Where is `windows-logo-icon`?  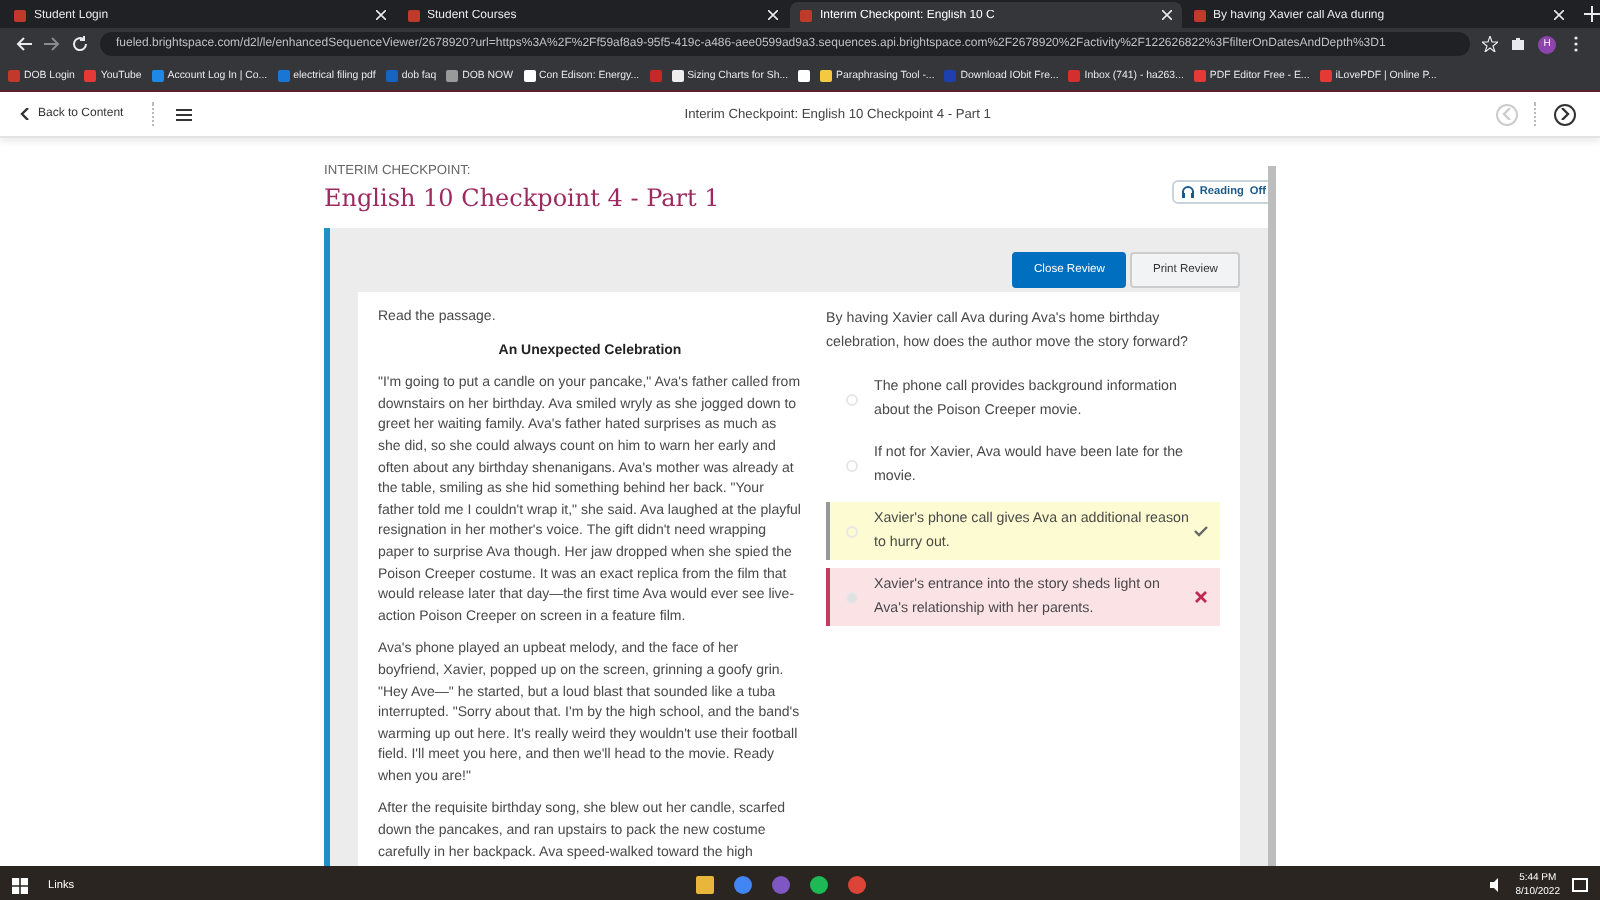 windows-logo-icon is located at coordinates (20, 885).